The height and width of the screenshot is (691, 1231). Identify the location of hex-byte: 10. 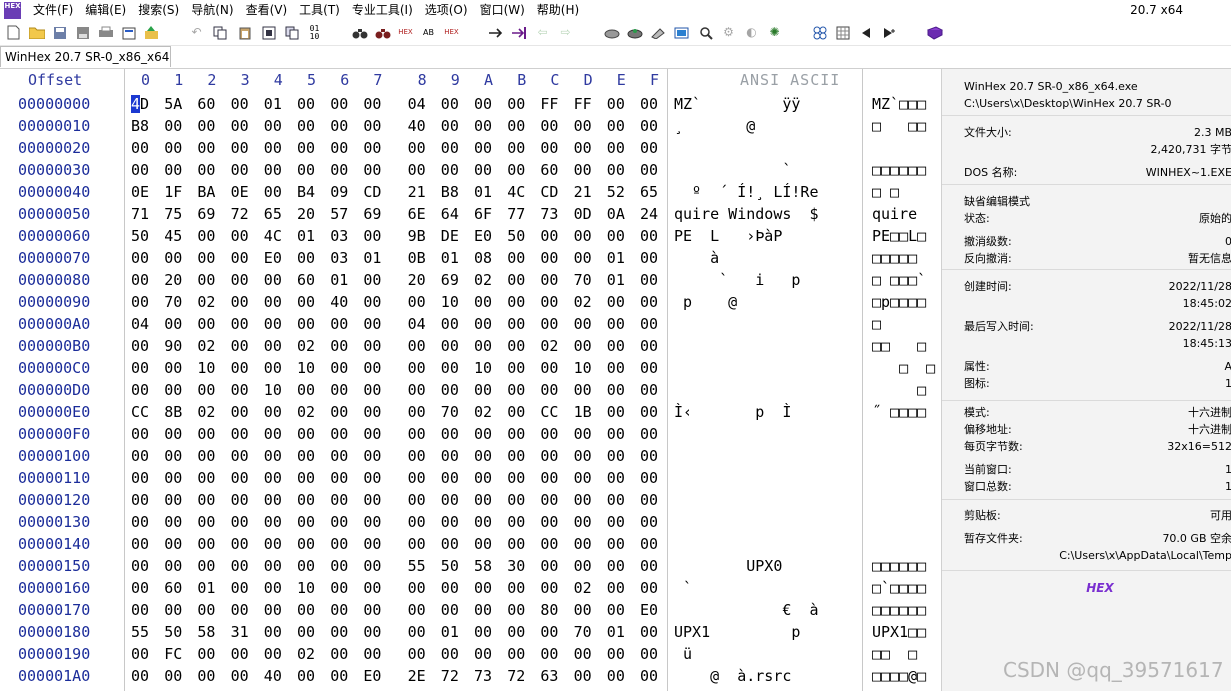
(308, 588).